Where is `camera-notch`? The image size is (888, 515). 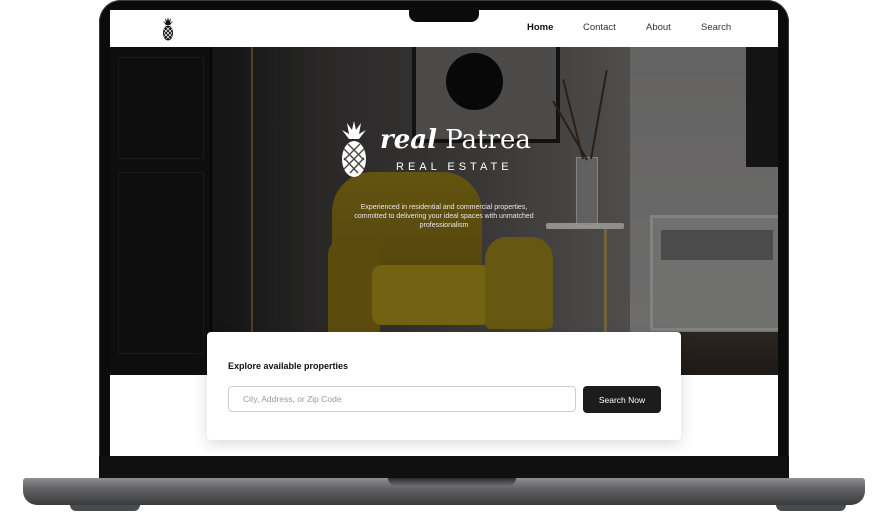 camera-notch is located at coordinates (444, 16).